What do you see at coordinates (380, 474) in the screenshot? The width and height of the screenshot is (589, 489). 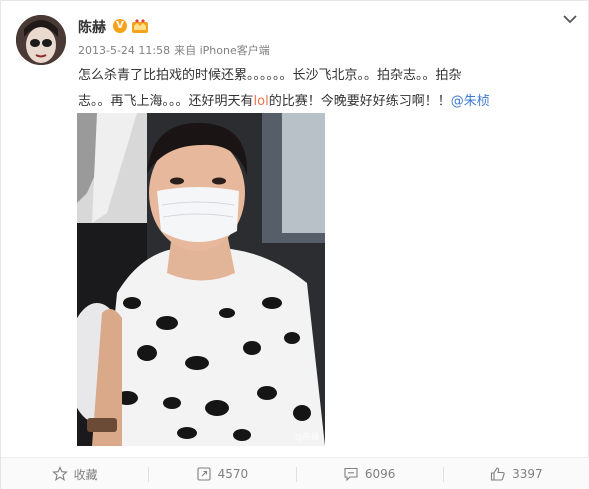 I see `comment-count: 6096` at bounding box center [380, 474].